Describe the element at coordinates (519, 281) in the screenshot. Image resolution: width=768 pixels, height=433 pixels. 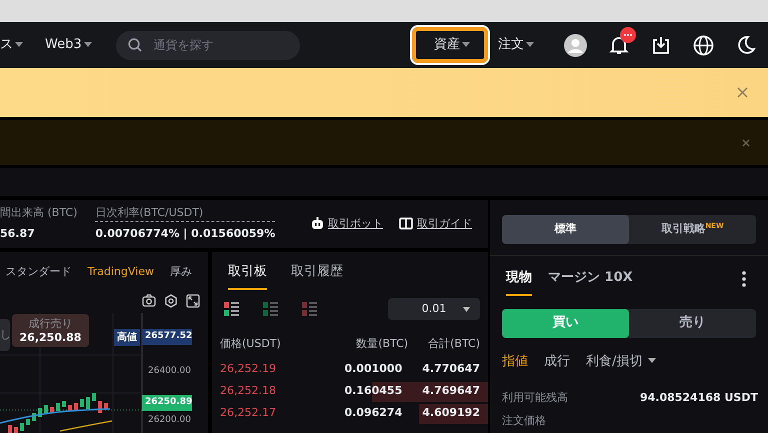
I see `trade-tab: 現物` at that location.